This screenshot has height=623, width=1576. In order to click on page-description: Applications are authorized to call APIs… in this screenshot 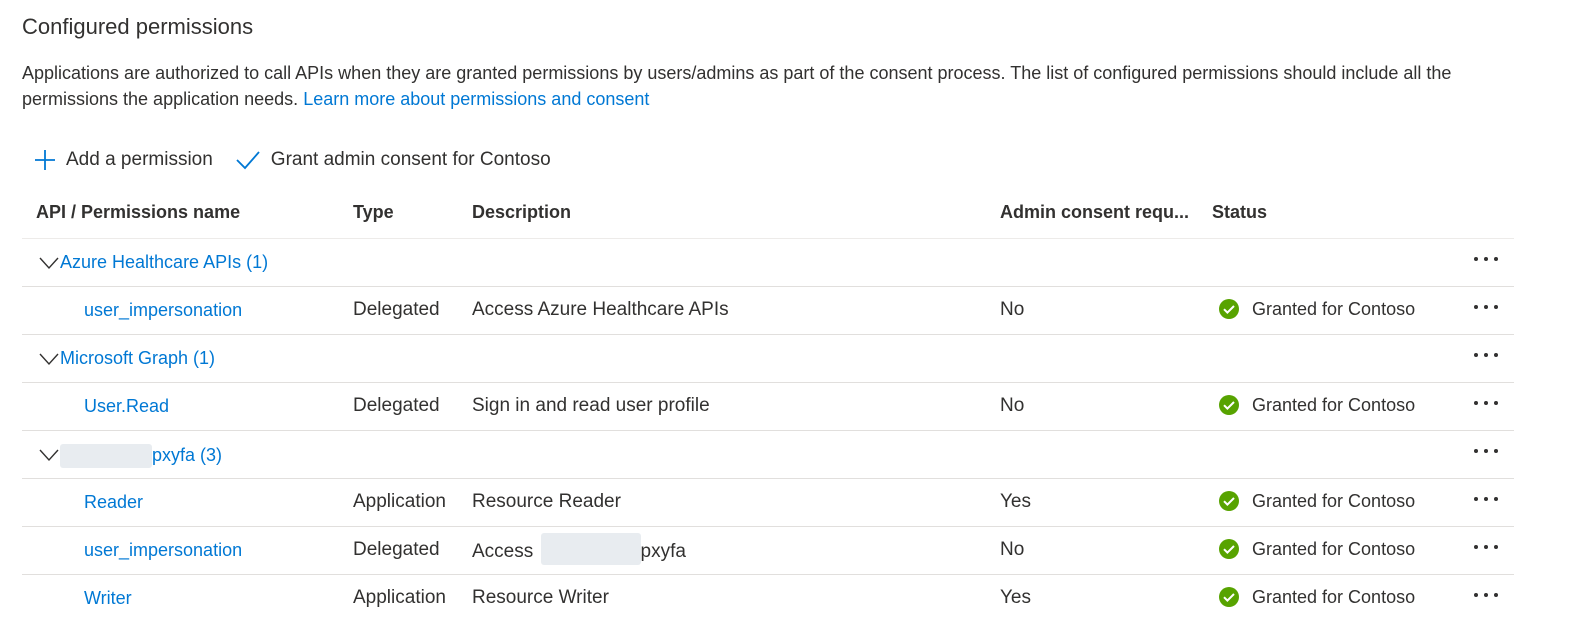, I will do `click(772, 86)`.